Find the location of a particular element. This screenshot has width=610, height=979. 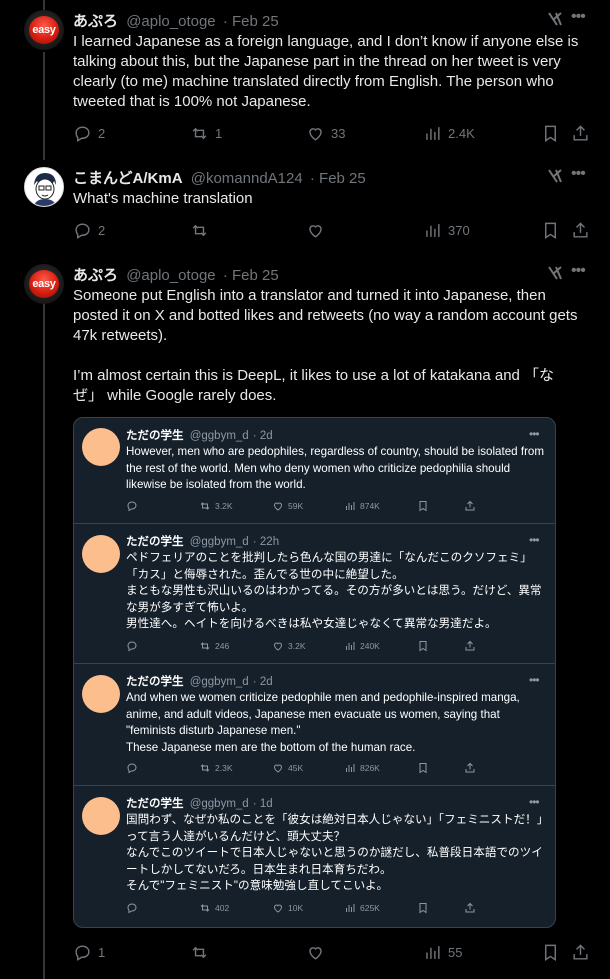

views-icon: 625K is located at coordinates (362, 908).